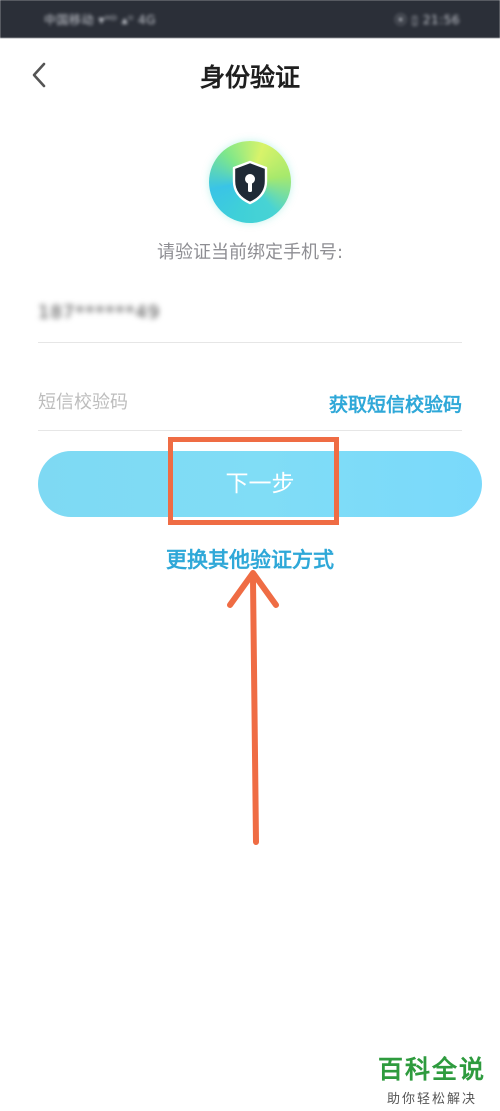 The width and height of the screenshot is (500, 1111). What do you see at coordinates (250, 19) in the screenshot?
I see `status-bar: 中国移动 ▾ᴴᴰ ▴ᴵᴵ 4G ⦿ ▯ 21:56` at bounding box center [250, 19].